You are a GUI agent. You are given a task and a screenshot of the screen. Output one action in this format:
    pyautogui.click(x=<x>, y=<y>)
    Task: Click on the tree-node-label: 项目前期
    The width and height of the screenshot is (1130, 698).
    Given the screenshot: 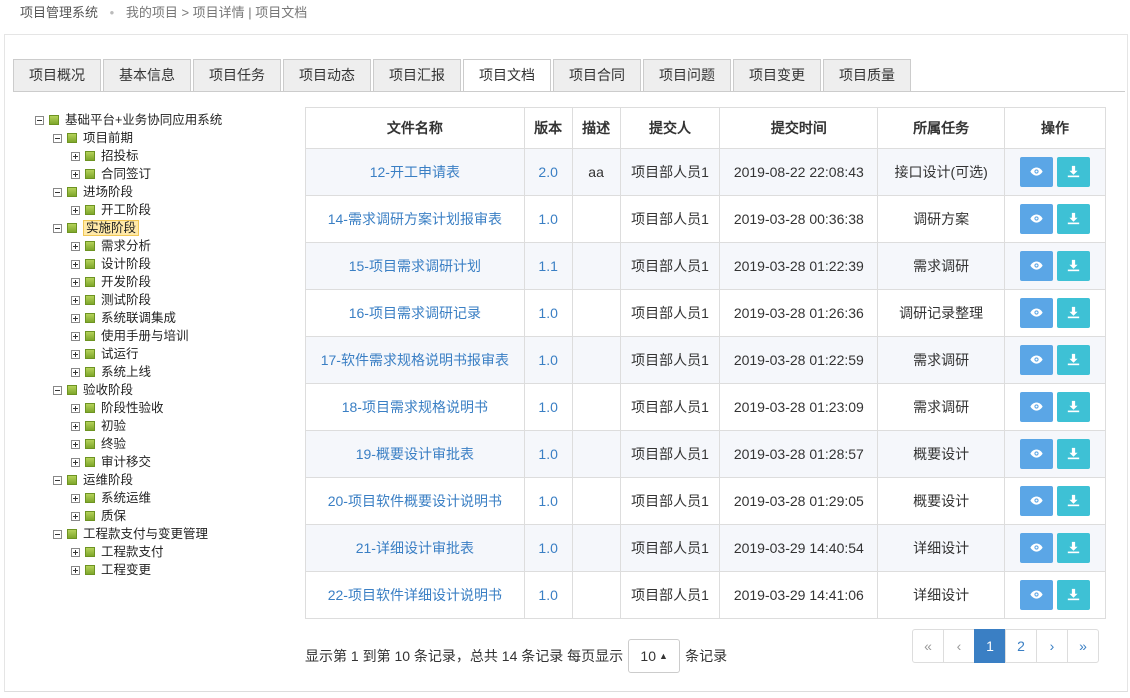 What is the action you would take?
    pyautogui.click(x=108, y=138)
    